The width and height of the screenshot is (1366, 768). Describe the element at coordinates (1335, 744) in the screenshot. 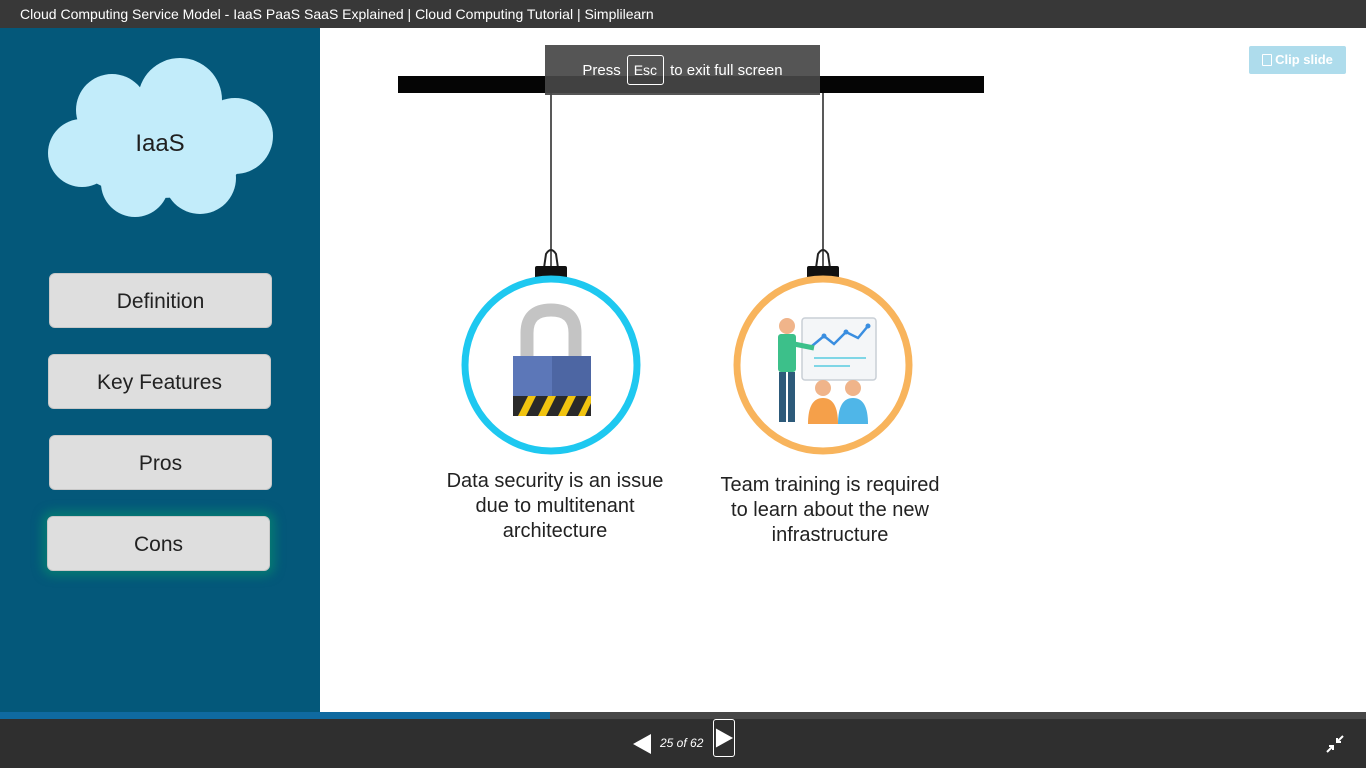

I see `exit-fullscreen-icon` at that location.